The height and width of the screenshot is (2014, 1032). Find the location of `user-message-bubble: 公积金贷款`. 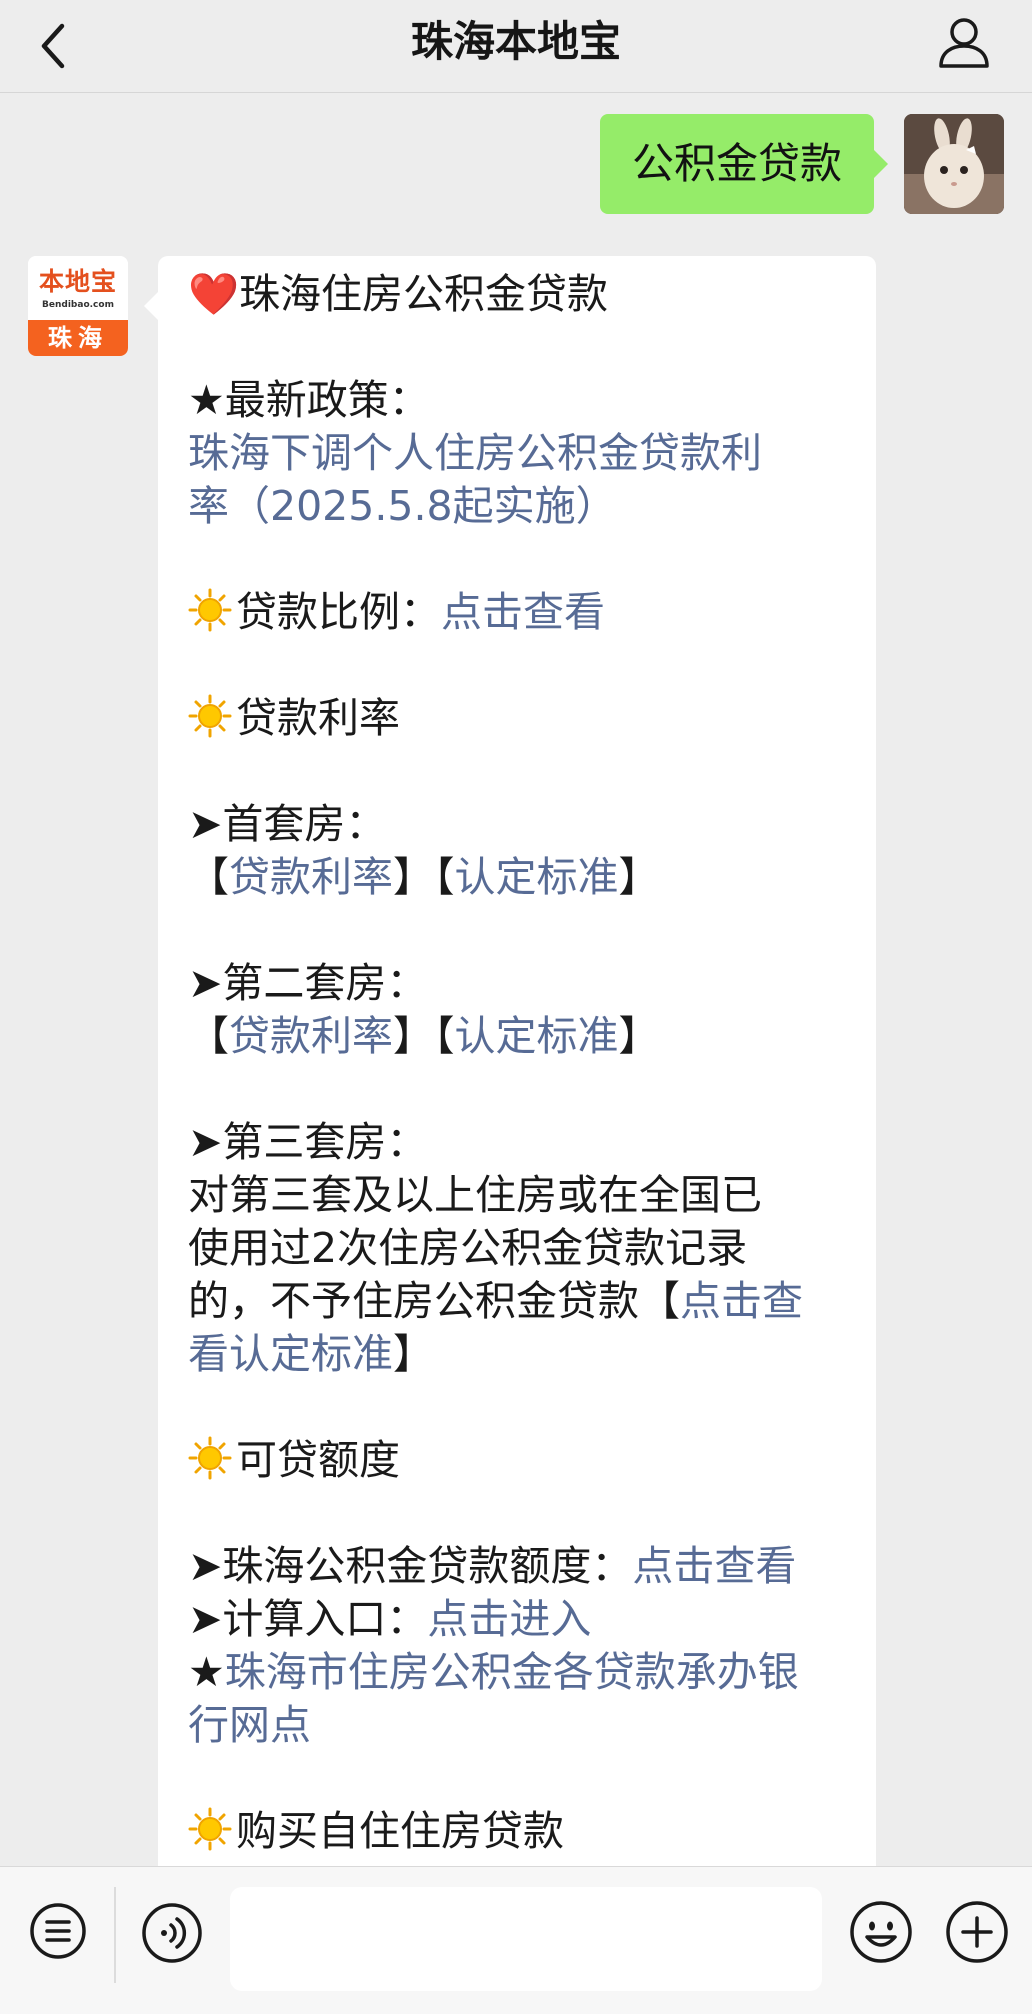

user-message-bubble: 公积金贷款 is located at coordinates (744, 164).